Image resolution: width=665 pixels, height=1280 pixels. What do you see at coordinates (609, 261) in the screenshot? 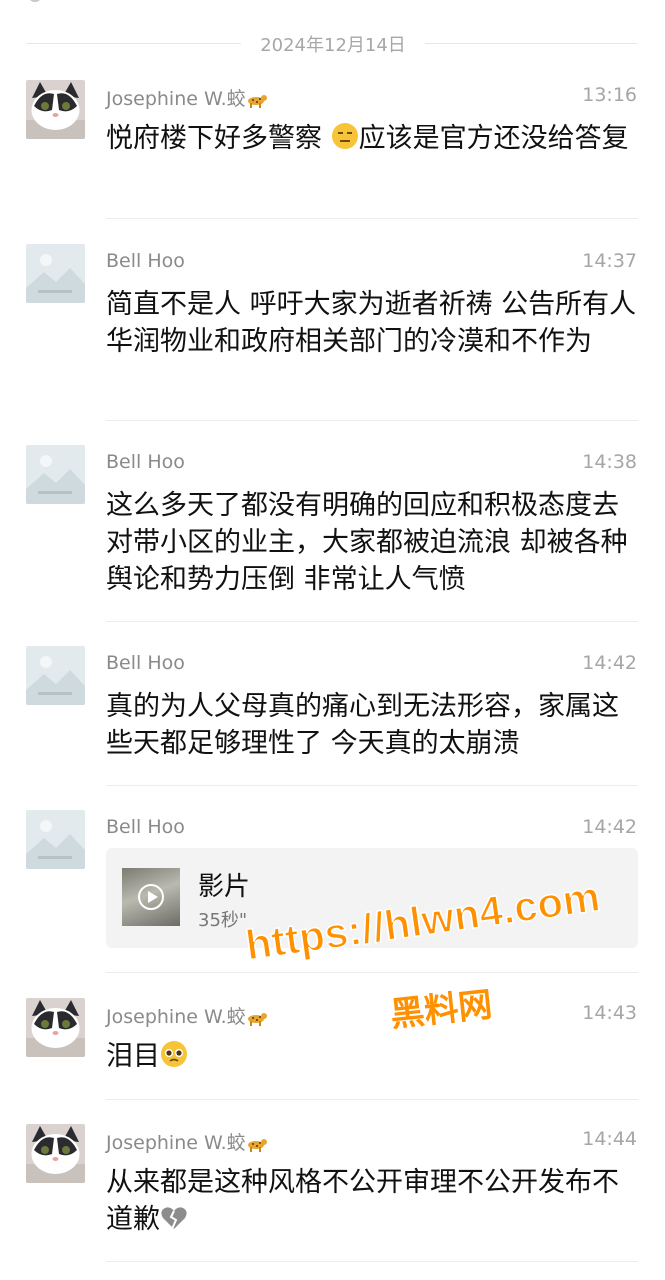
I see `comment-time: 14:37` at bounding box center [609, 261].